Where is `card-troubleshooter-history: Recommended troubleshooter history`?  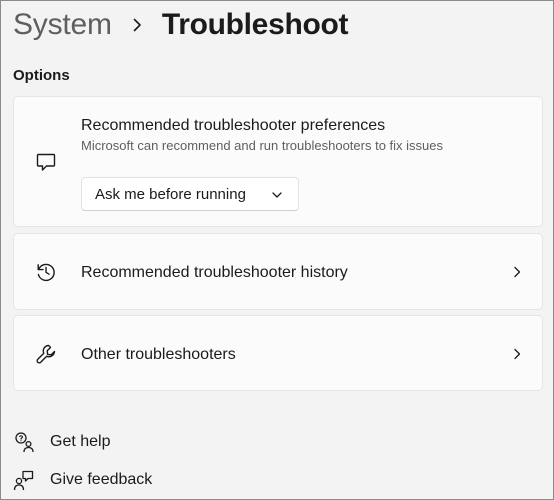
card-troubleshooter-history: Recommended troubleshooter history is located at coordinates (278, 271).